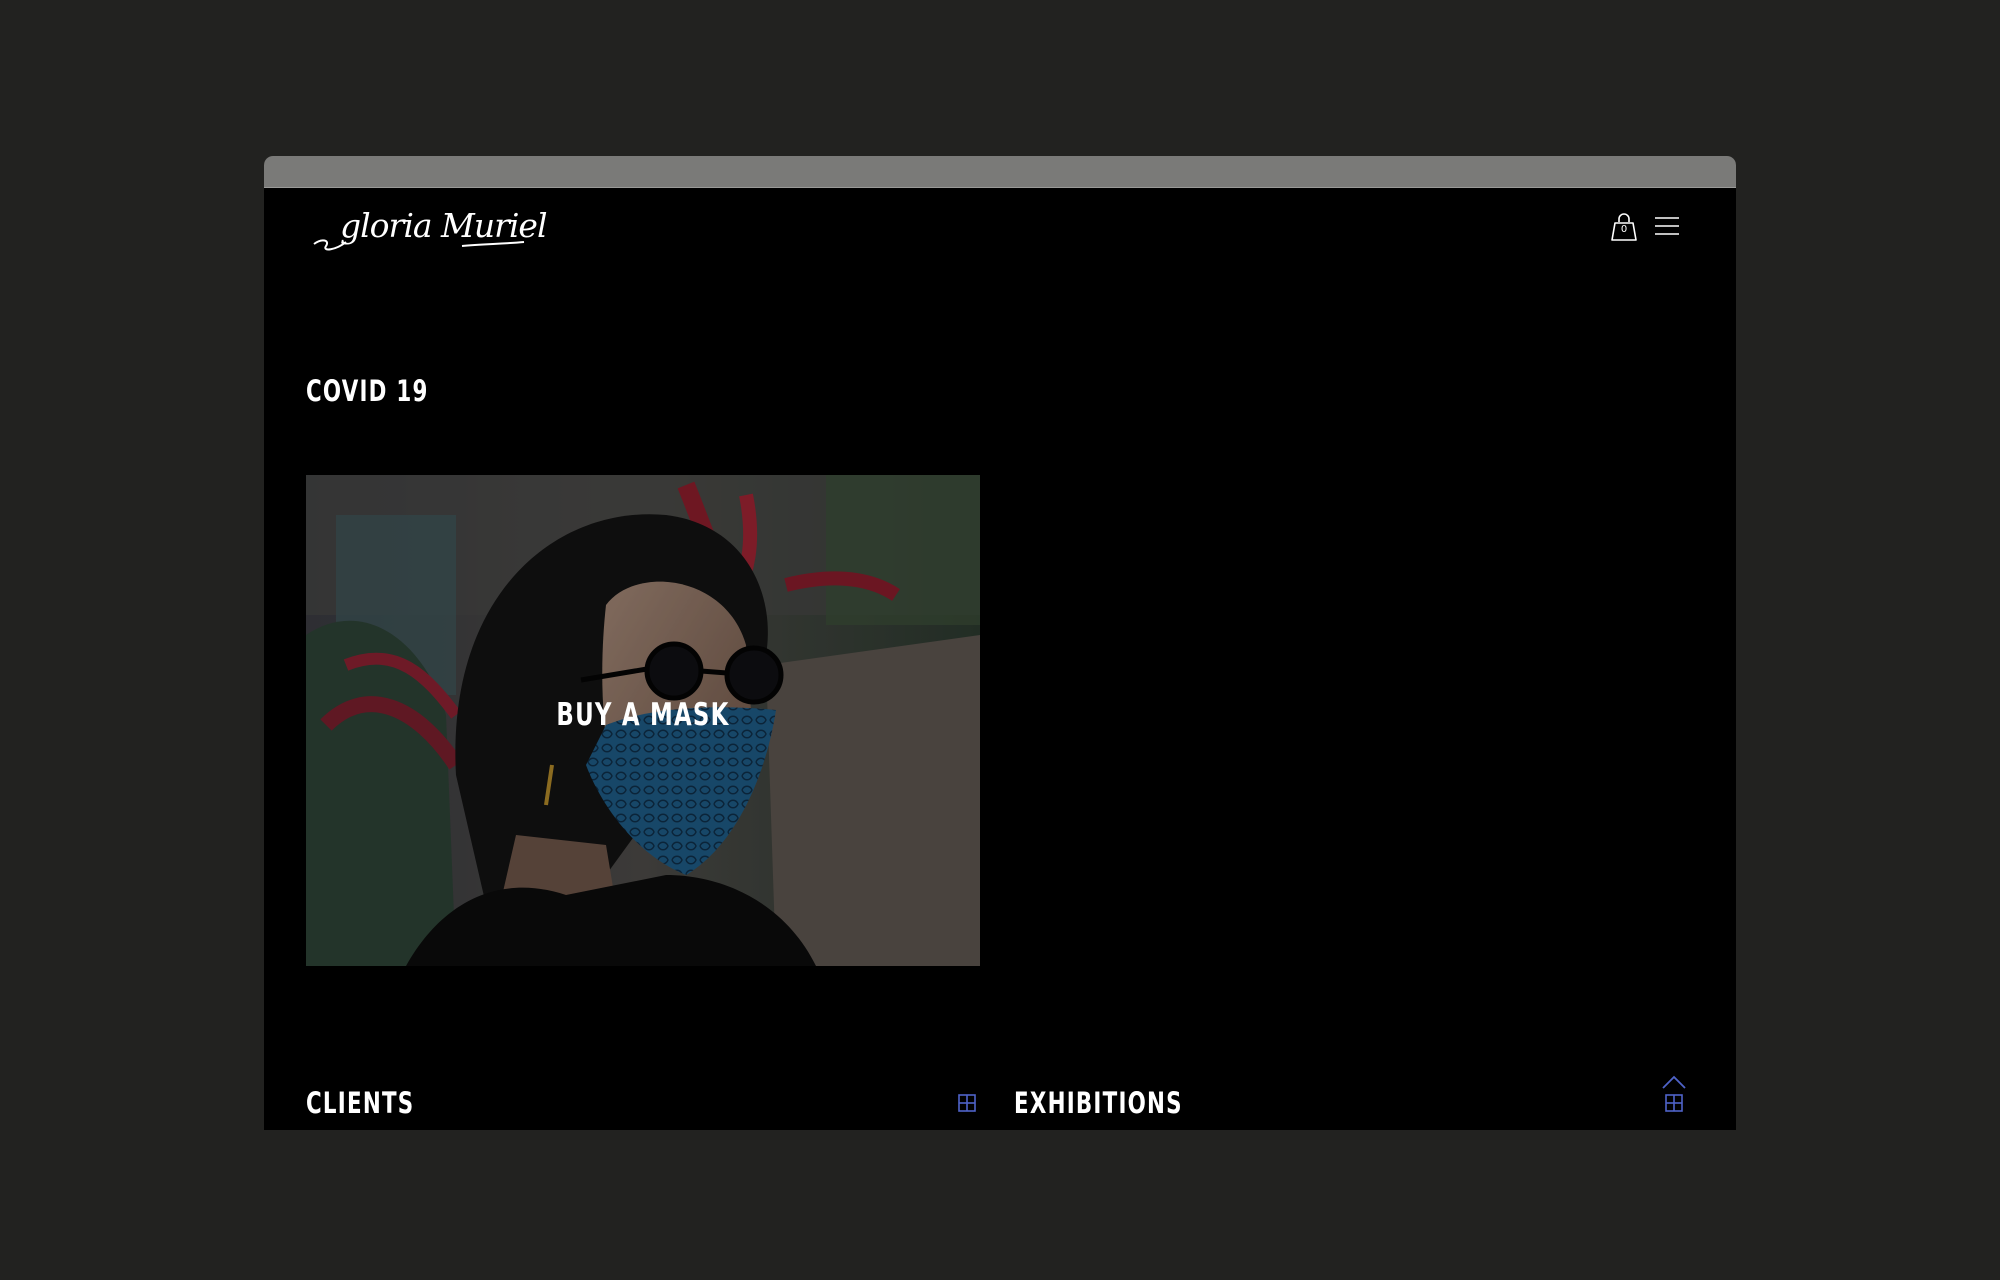 This screenshot has width=2000, height=1280. I want to click on buy-mask-label: BUY A MASK, so click(643, 715).